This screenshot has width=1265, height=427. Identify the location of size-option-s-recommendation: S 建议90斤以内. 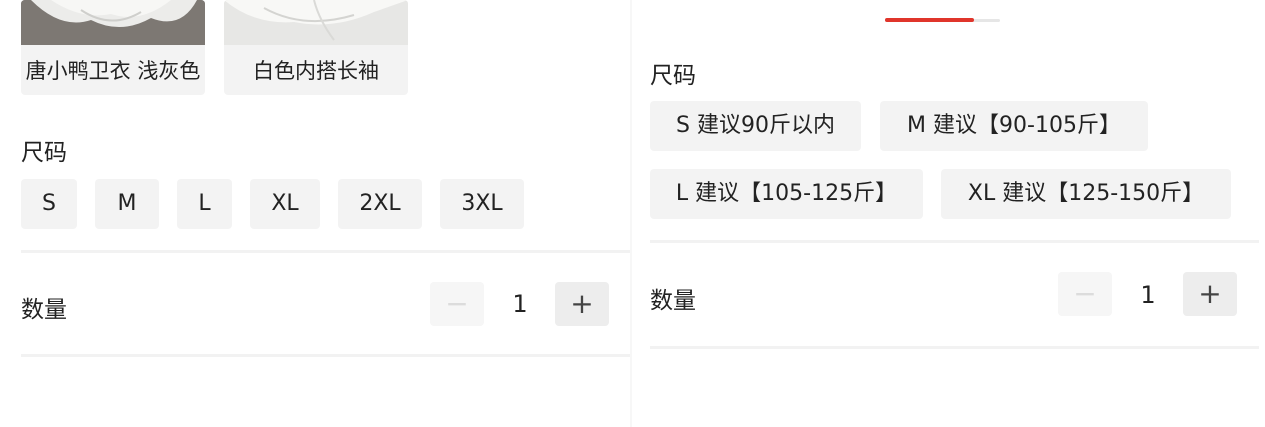
(755, 126).